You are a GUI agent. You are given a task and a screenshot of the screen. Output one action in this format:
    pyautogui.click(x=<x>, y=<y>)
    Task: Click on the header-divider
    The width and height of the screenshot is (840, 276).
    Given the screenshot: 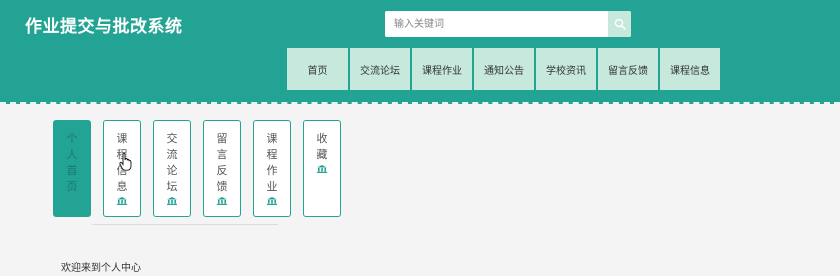 What is the action you would take?
    pyautogui.click(x=420, y=103)
    